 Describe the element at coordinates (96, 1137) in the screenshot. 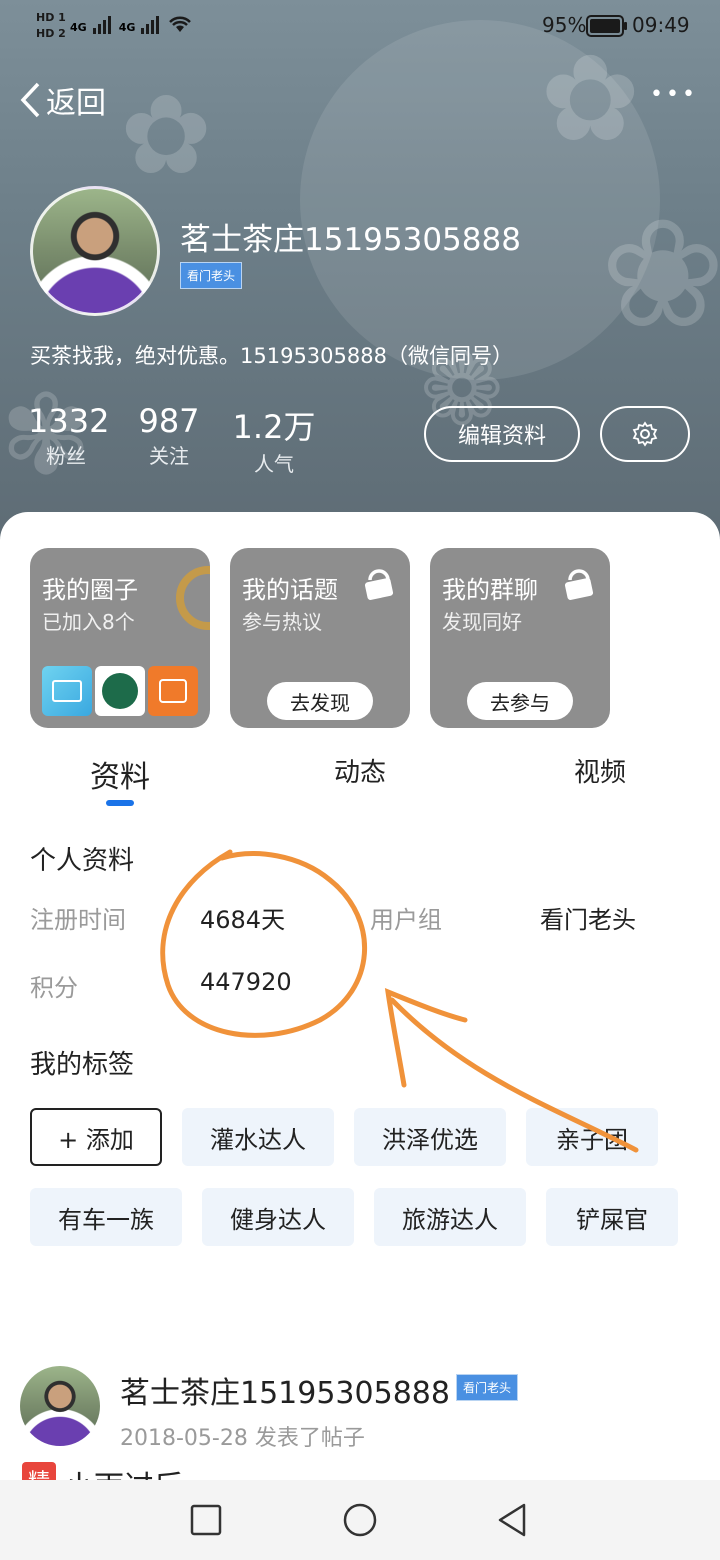

I see `add-tag-button: + 添加` at that location.